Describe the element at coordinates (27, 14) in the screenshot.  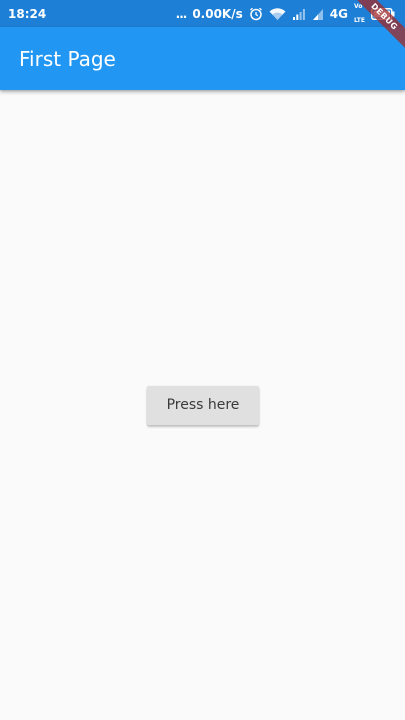
I see `status-time: 18:24` at that location.